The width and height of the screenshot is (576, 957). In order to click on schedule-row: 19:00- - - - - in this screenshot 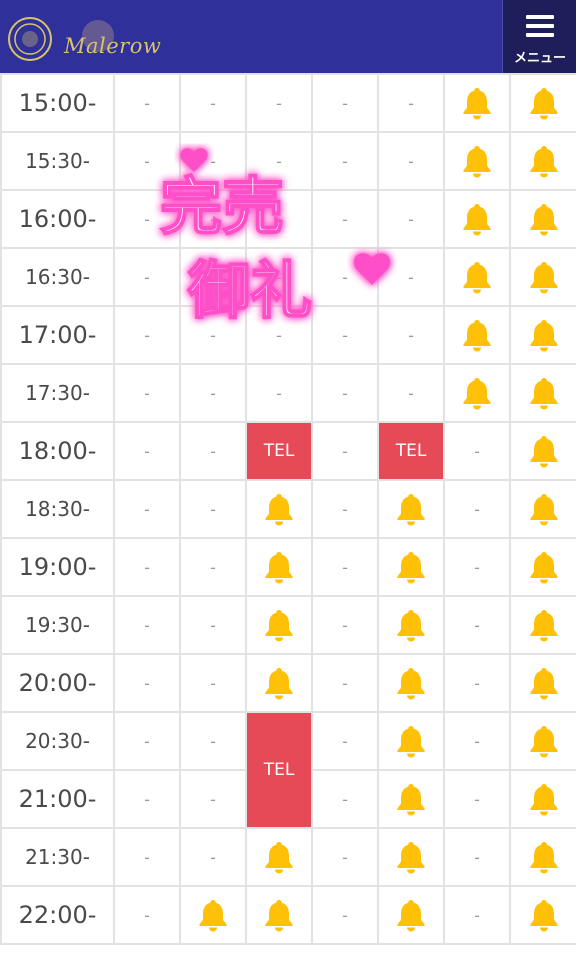, I will do `click(288, 567)`.